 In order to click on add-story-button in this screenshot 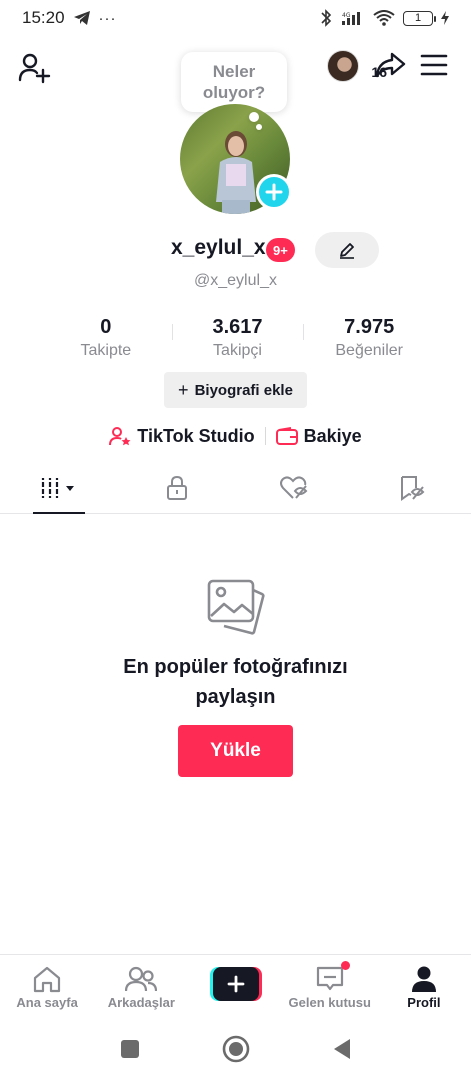, I will do `click(274, 192)`.